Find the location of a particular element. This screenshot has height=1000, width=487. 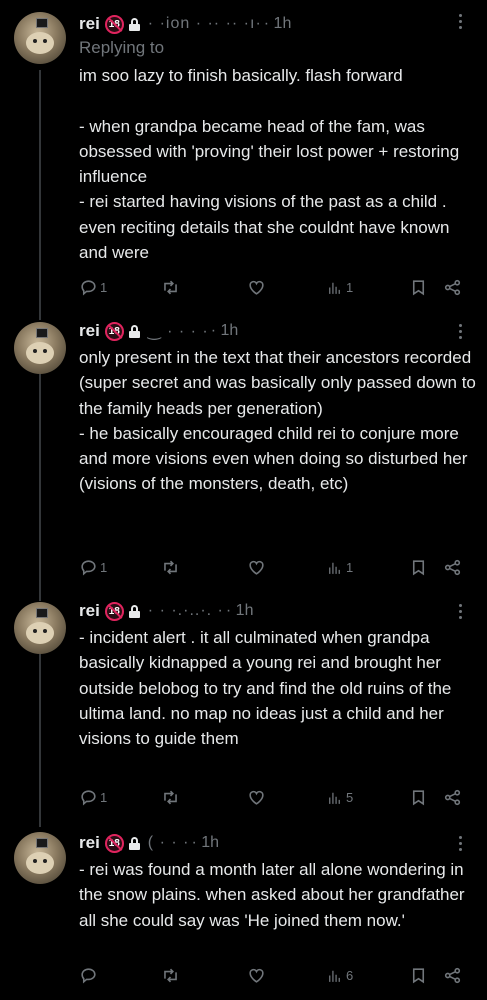

views-button: 6 is located at coordinates (339, 975).